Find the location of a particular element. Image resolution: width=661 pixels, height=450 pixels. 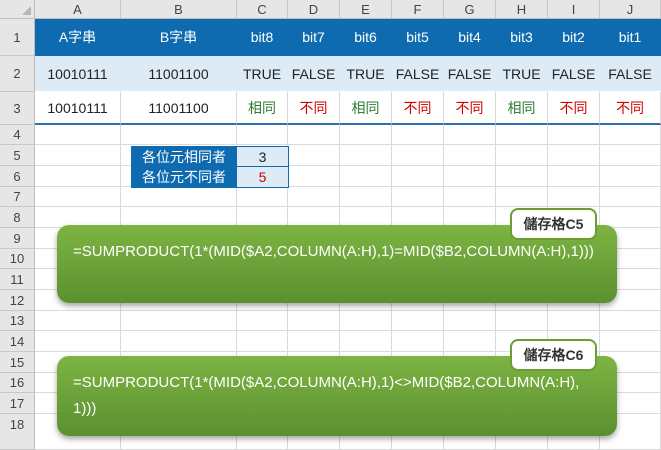

column-header-f: F is located at coordinates (418, 9).